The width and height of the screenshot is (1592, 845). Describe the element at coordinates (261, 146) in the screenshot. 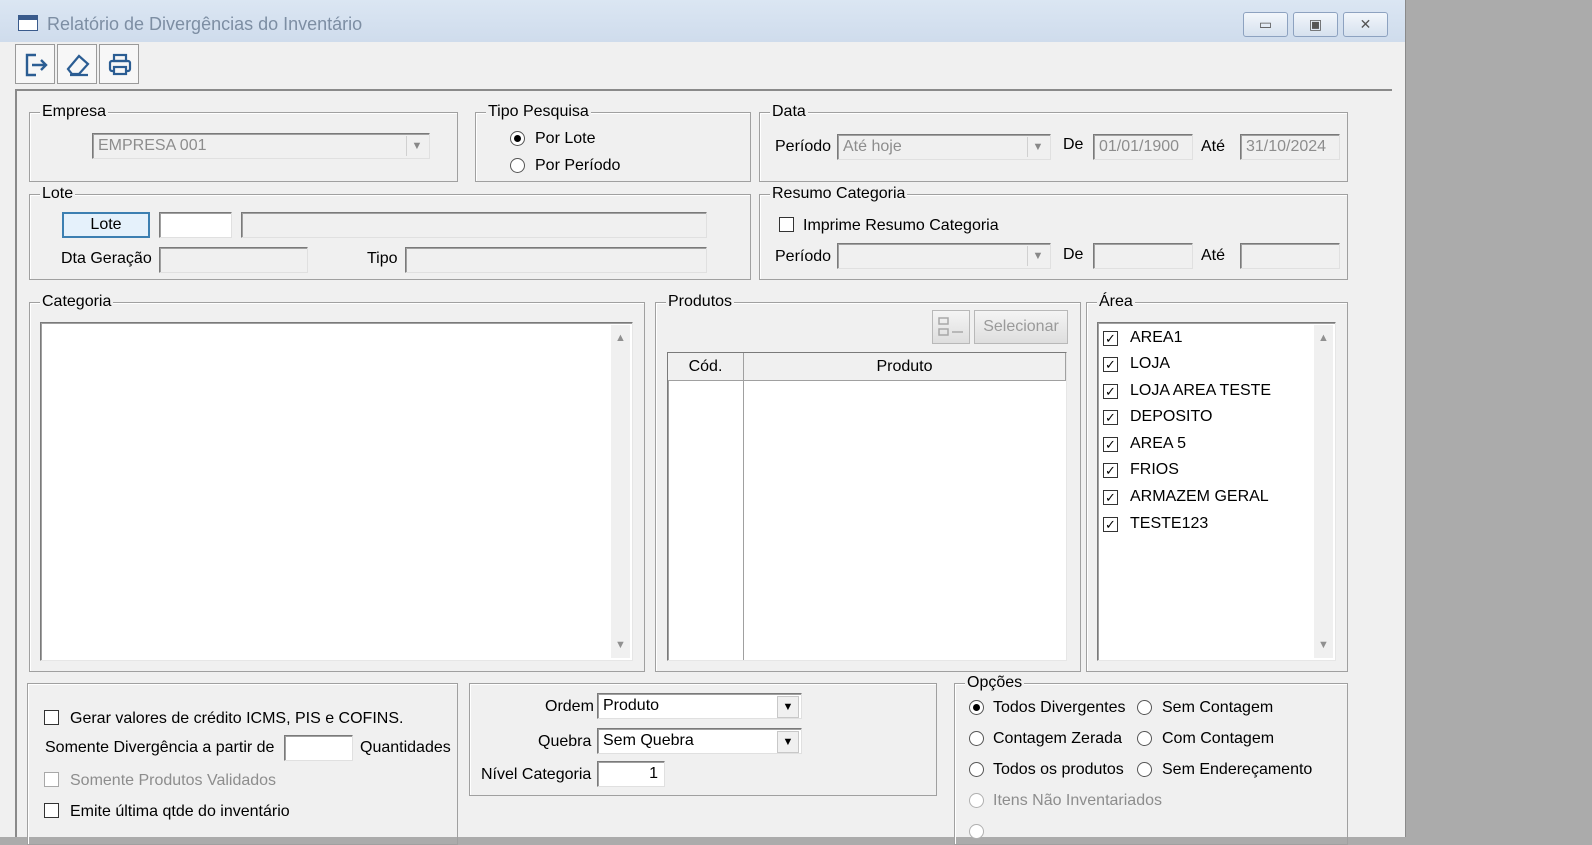

I see `empresa-combo: EMPRESA 001 ▼` at that location.